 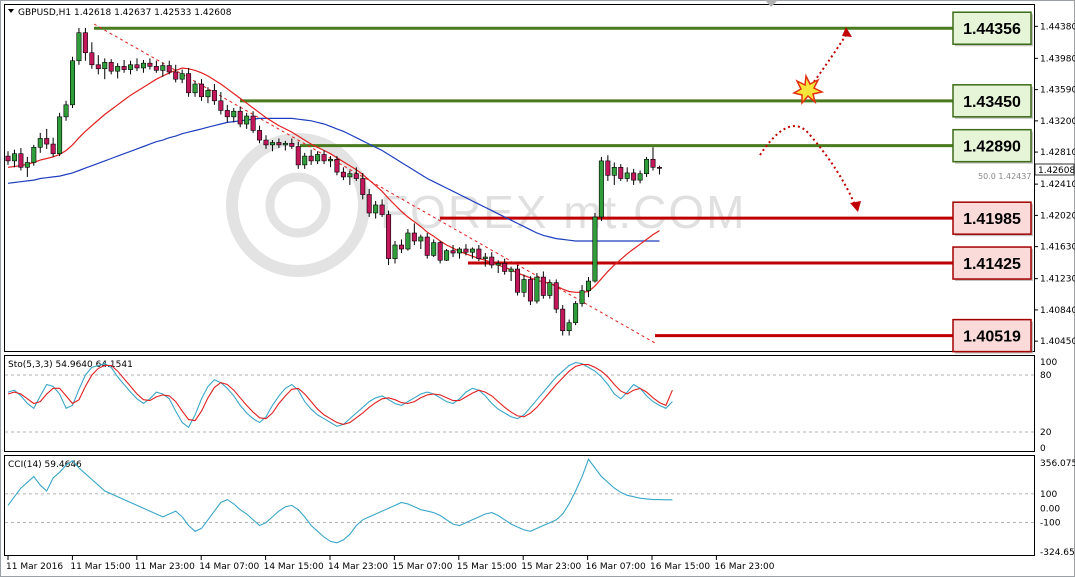 What do you see at coordinates (1004, 176) in the screenshot?
I see `fib-label: 50.0 1.42437` at bounding box center [1004, 176].